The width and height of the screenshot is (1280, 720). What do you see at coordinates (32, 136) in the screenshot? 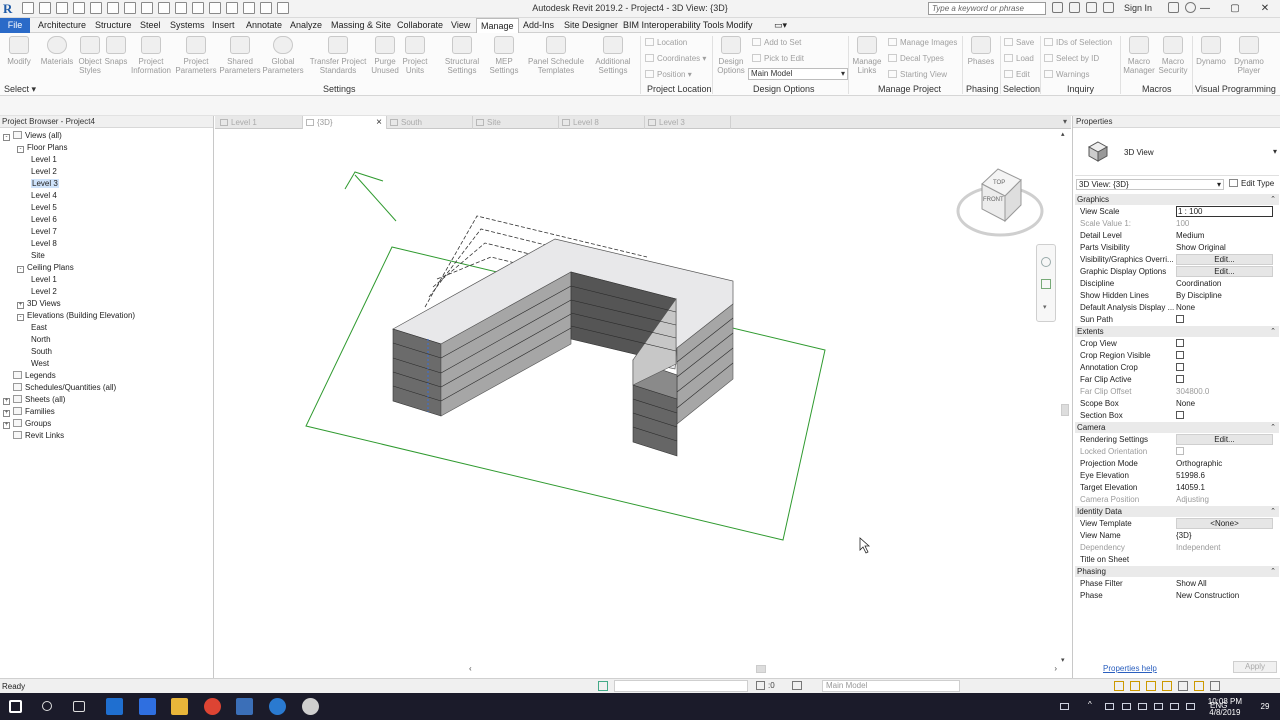
I see `browser-node: - Views (all)` at bounding box center [32, 136].